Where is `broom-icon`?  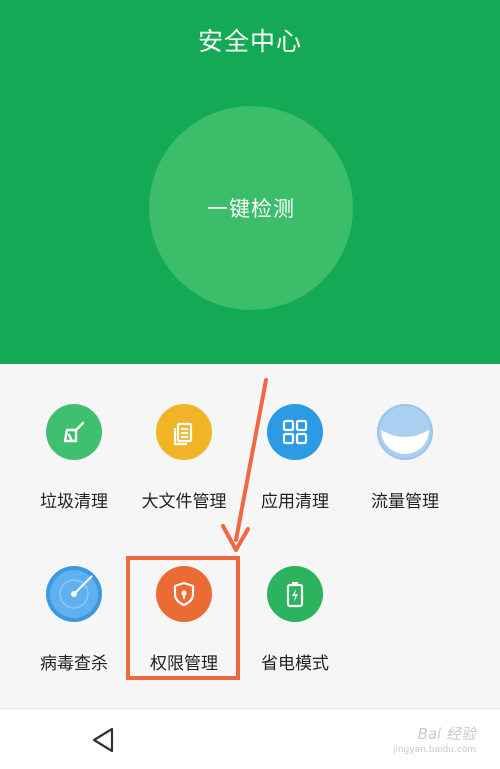
broom-icon is located at coordinates (74, 432).